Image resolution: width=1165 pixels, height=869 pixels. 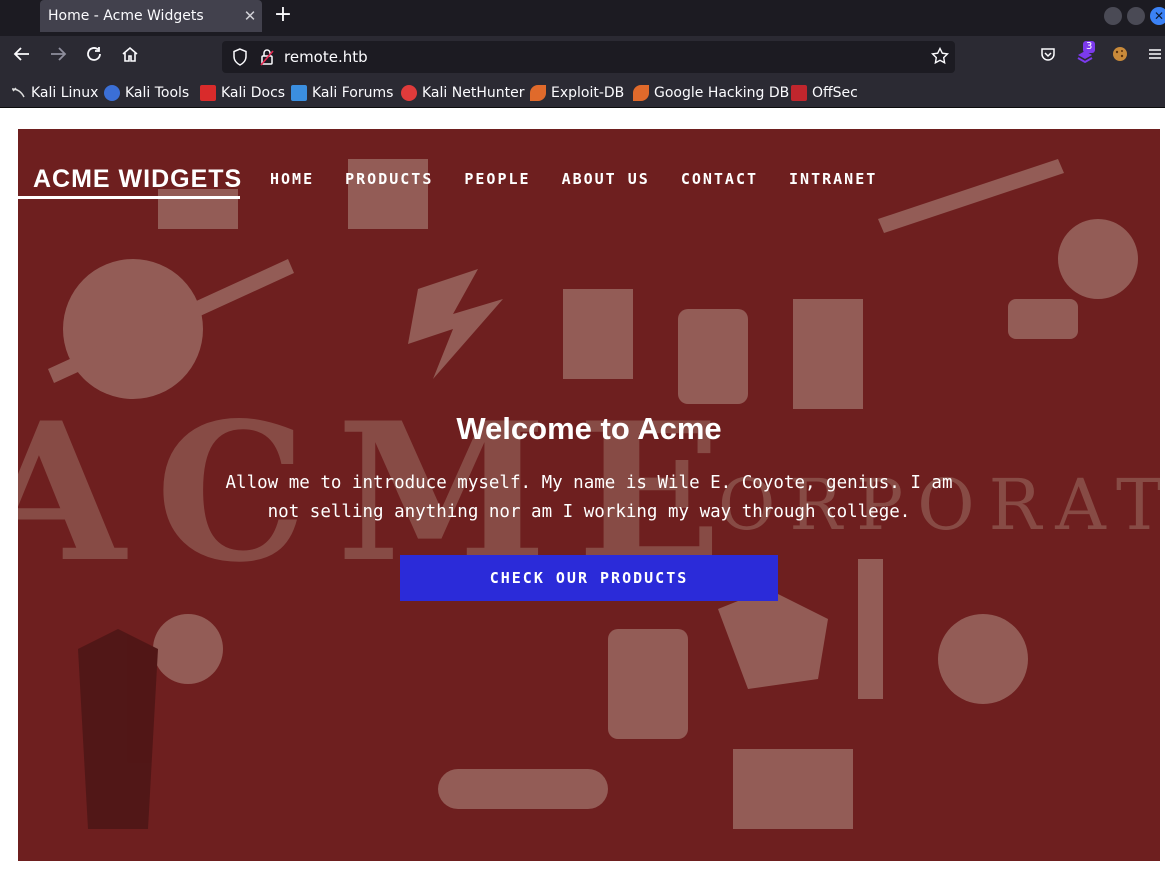 I want to click on kali-tools-icon, so click(x=112, y=93).